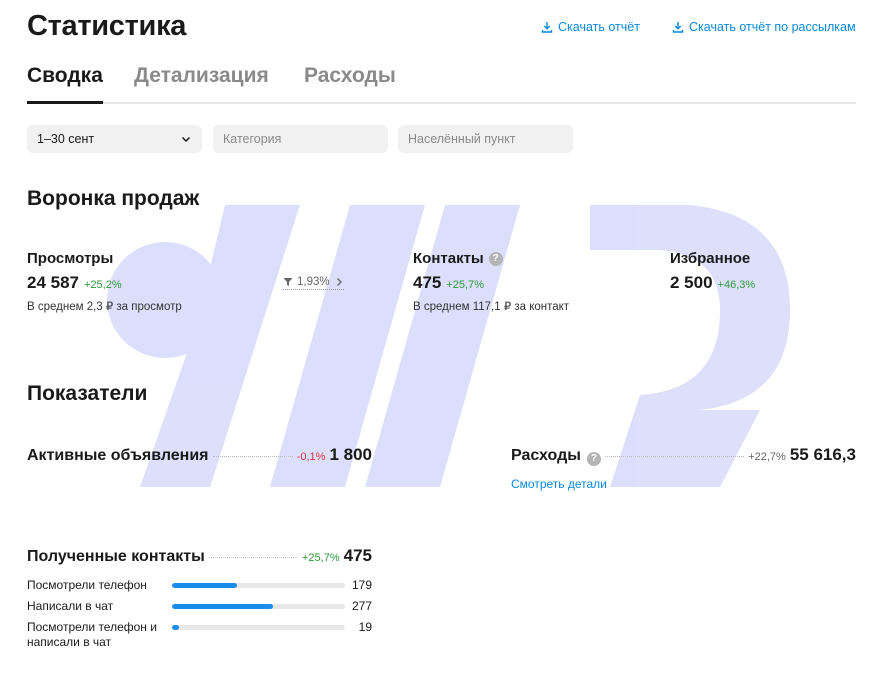 This screenshot has height=691, width=874. I want to click on page-title: Статистика, so click(107, 26).